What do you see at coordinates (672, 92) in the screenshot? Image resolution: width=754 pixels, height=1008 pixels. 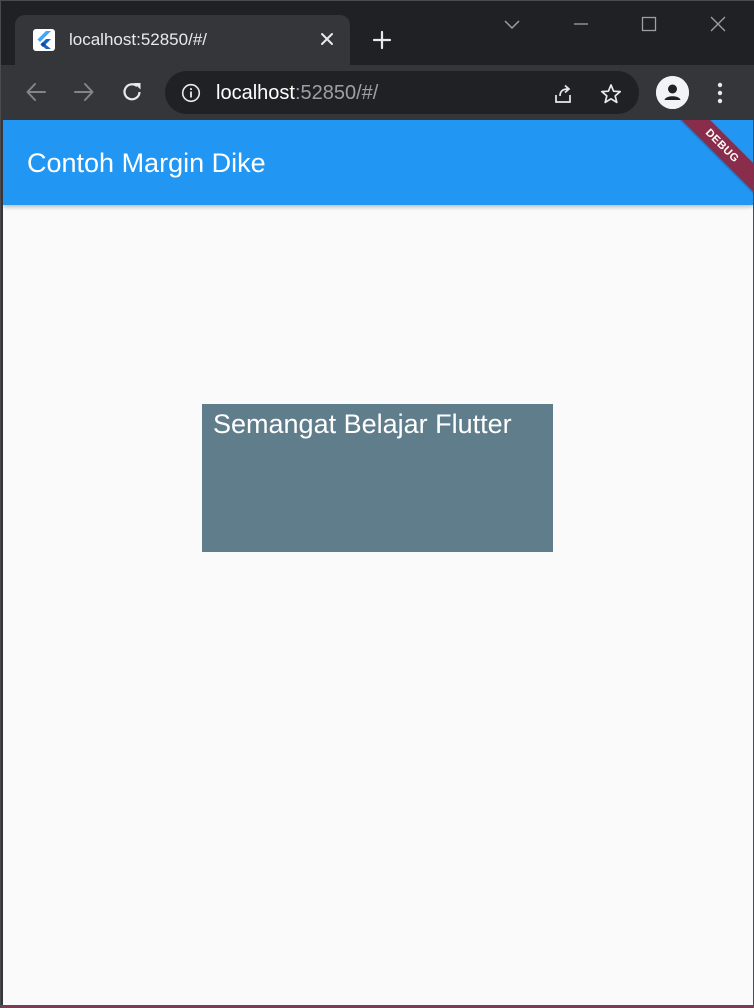 I see `person-icon` at bounding box center [672, 92].